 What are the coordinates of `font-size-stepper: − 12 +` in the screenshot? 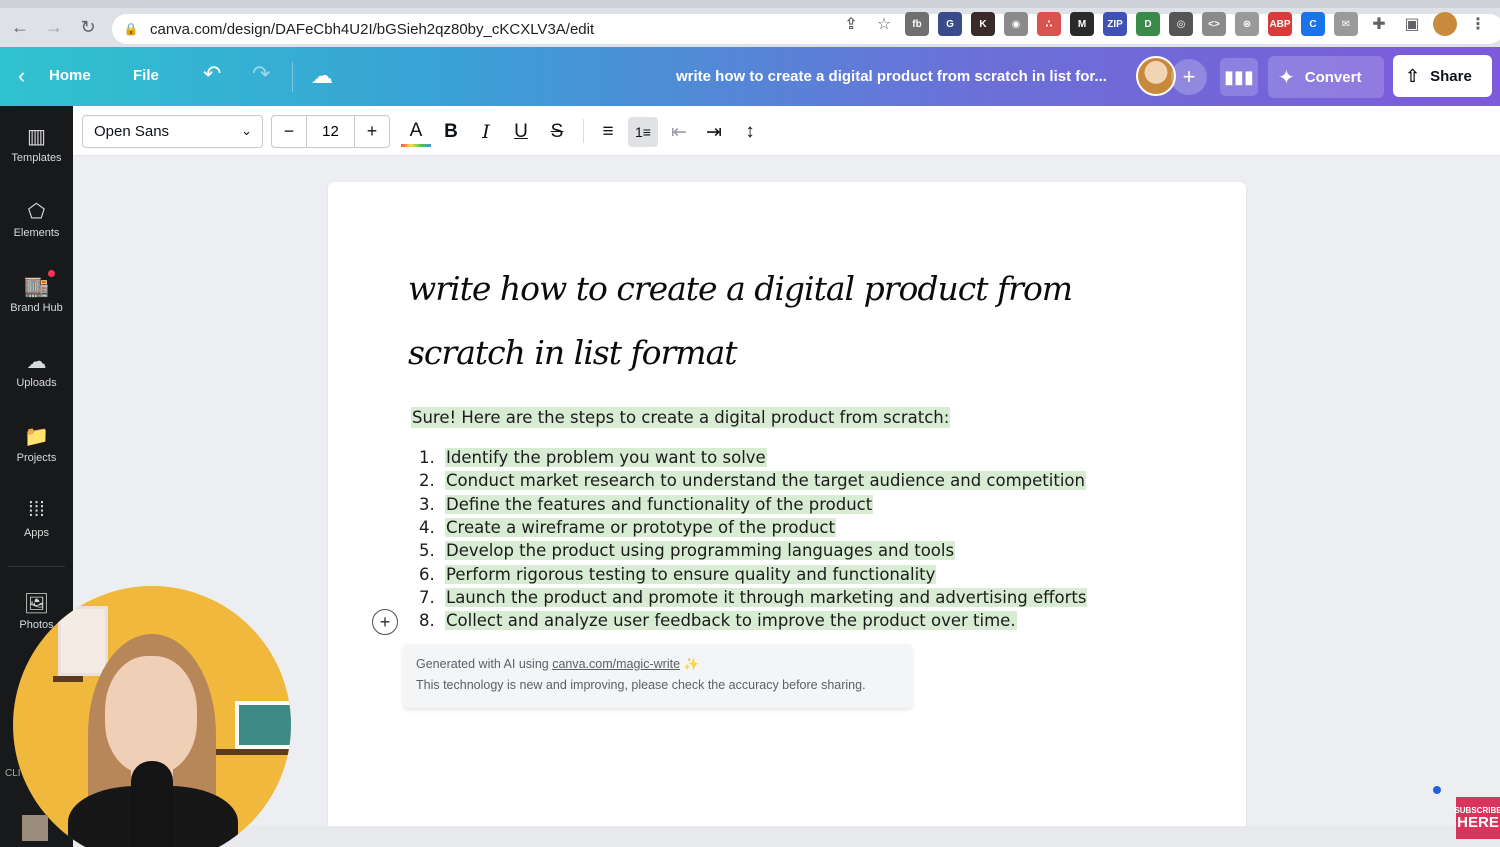 It's located at (330, 131).